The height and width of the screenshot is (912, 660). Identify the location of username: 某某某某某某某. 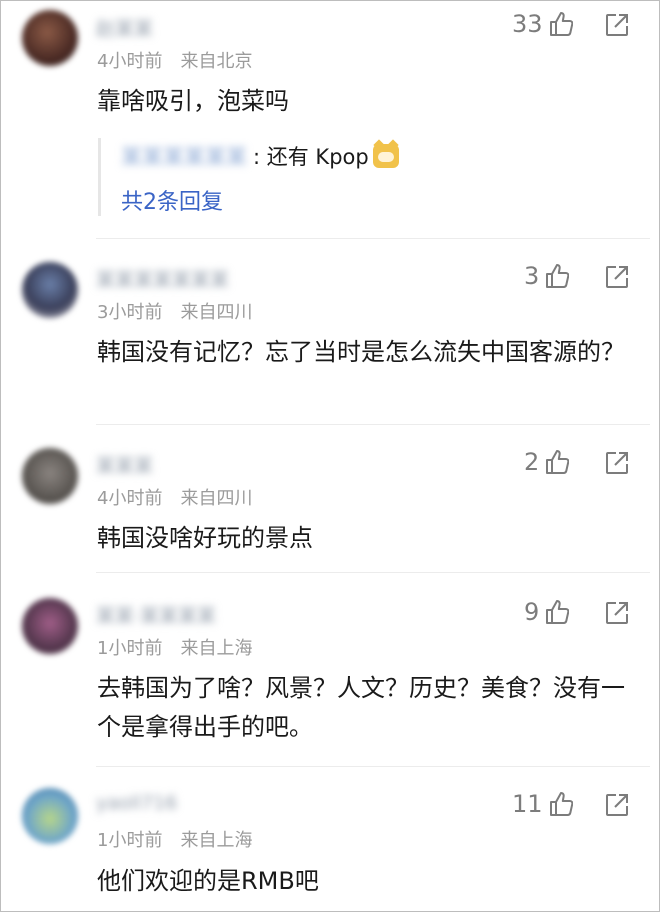
(162, 278).